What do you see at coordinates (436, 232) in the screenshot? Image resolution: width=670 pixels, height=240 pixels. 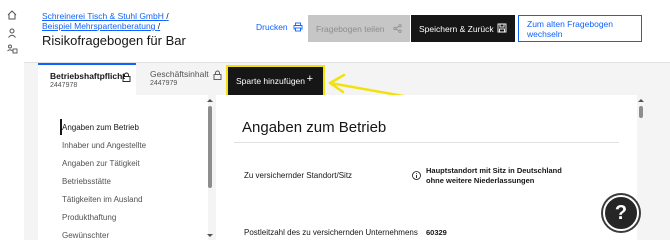 I see `field-value-postleitzahl: 60329` at bounding box center [436, 232].